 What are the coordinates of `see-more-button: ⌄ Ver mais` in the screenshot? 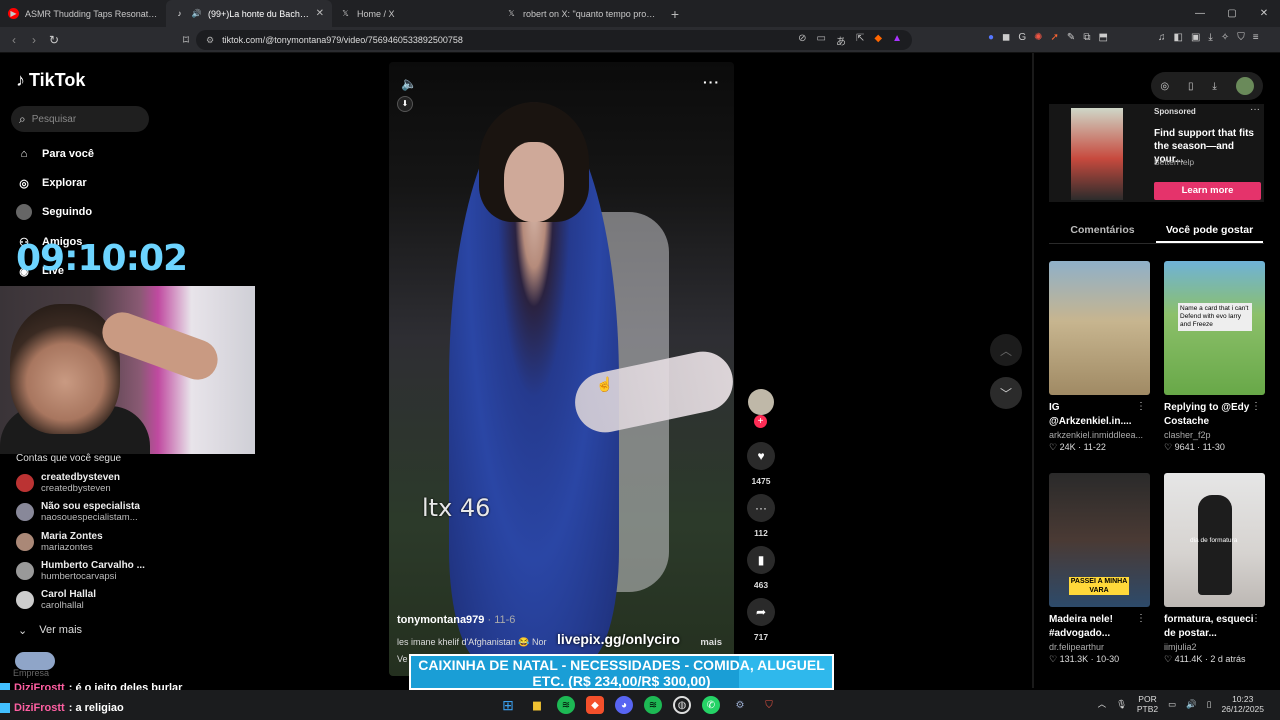 It's located at (50, 630).